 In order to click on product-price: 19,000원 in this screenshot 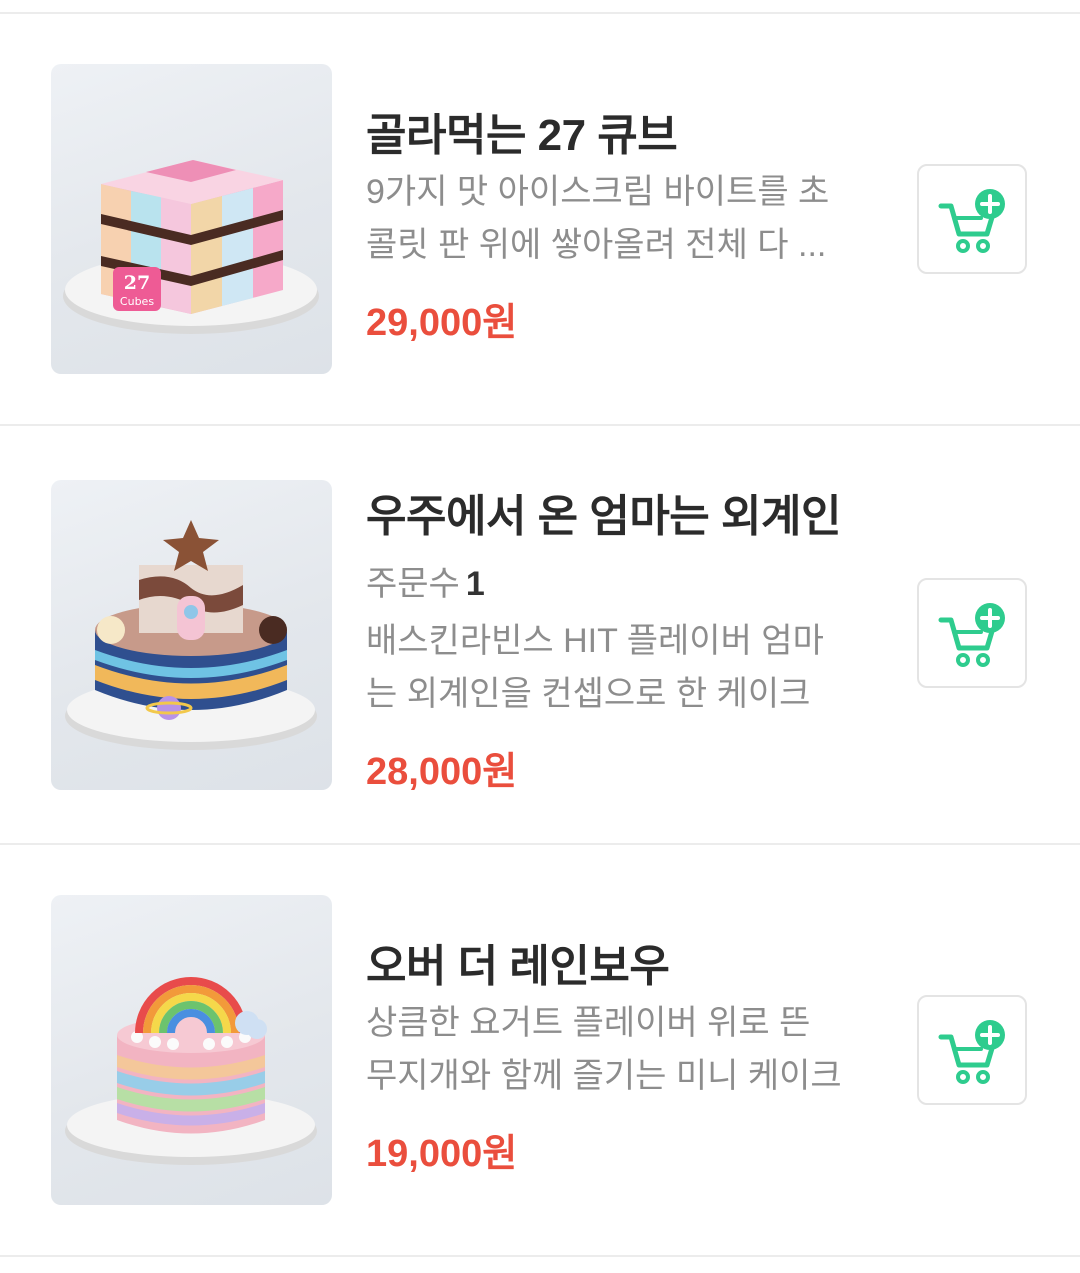, I will do `click(442, 1154)`.